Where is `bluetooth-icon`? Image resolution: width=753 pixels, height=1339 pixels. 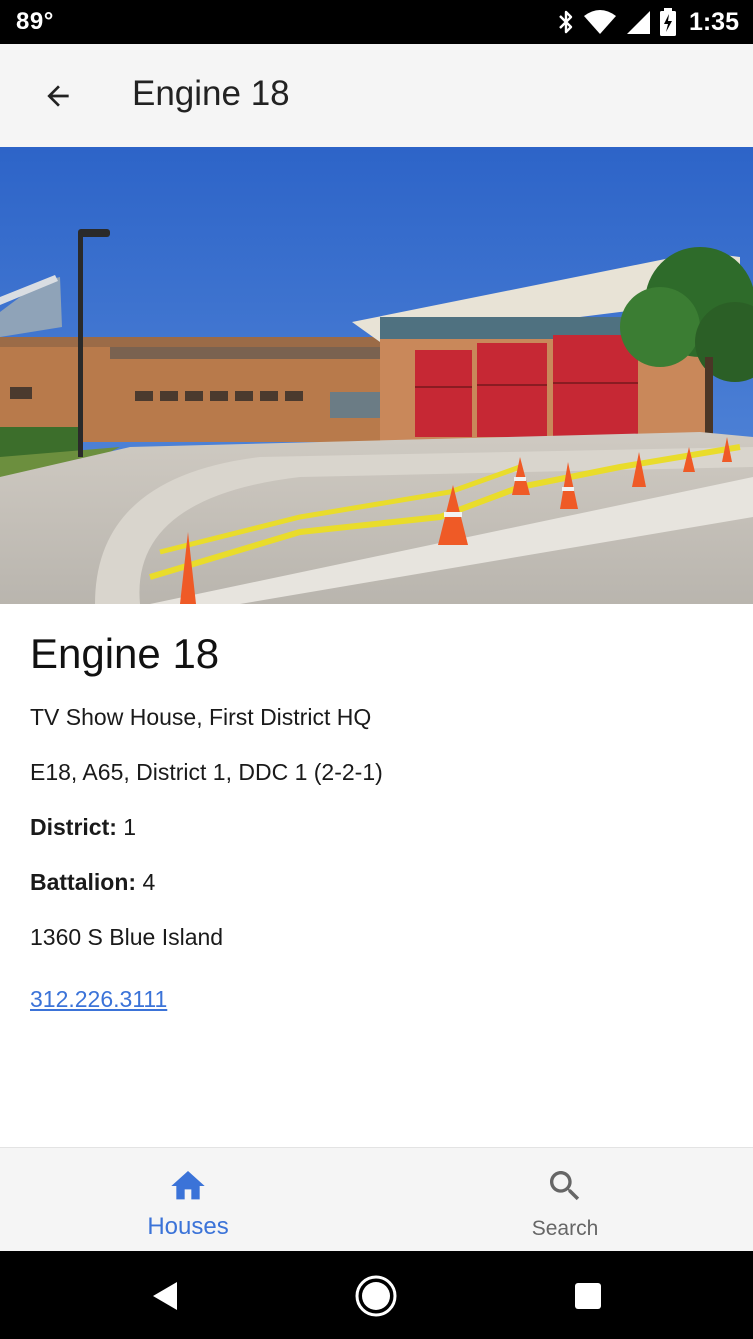 bluetooth-icon is located at coordinates (566, 22).